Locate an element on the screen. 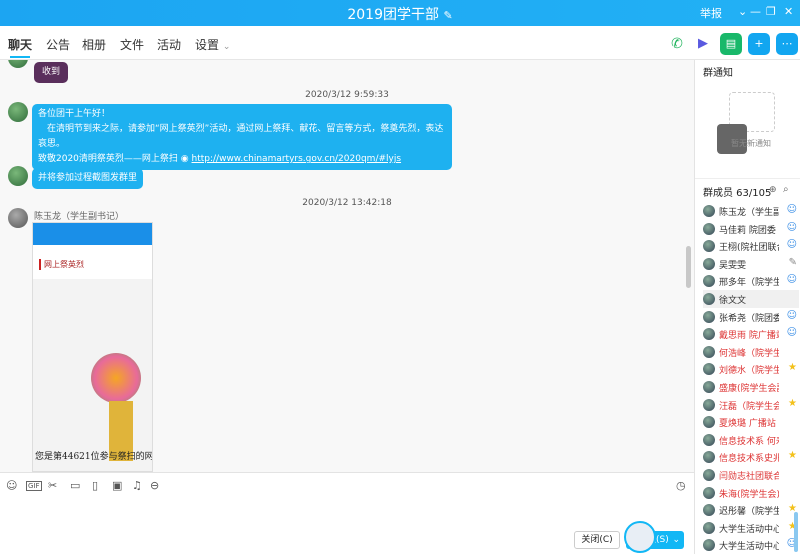 The width and height of the screenshot is (800, 554). member-name: 闫勋志社团联合会 is located at coordinates (749, 477).